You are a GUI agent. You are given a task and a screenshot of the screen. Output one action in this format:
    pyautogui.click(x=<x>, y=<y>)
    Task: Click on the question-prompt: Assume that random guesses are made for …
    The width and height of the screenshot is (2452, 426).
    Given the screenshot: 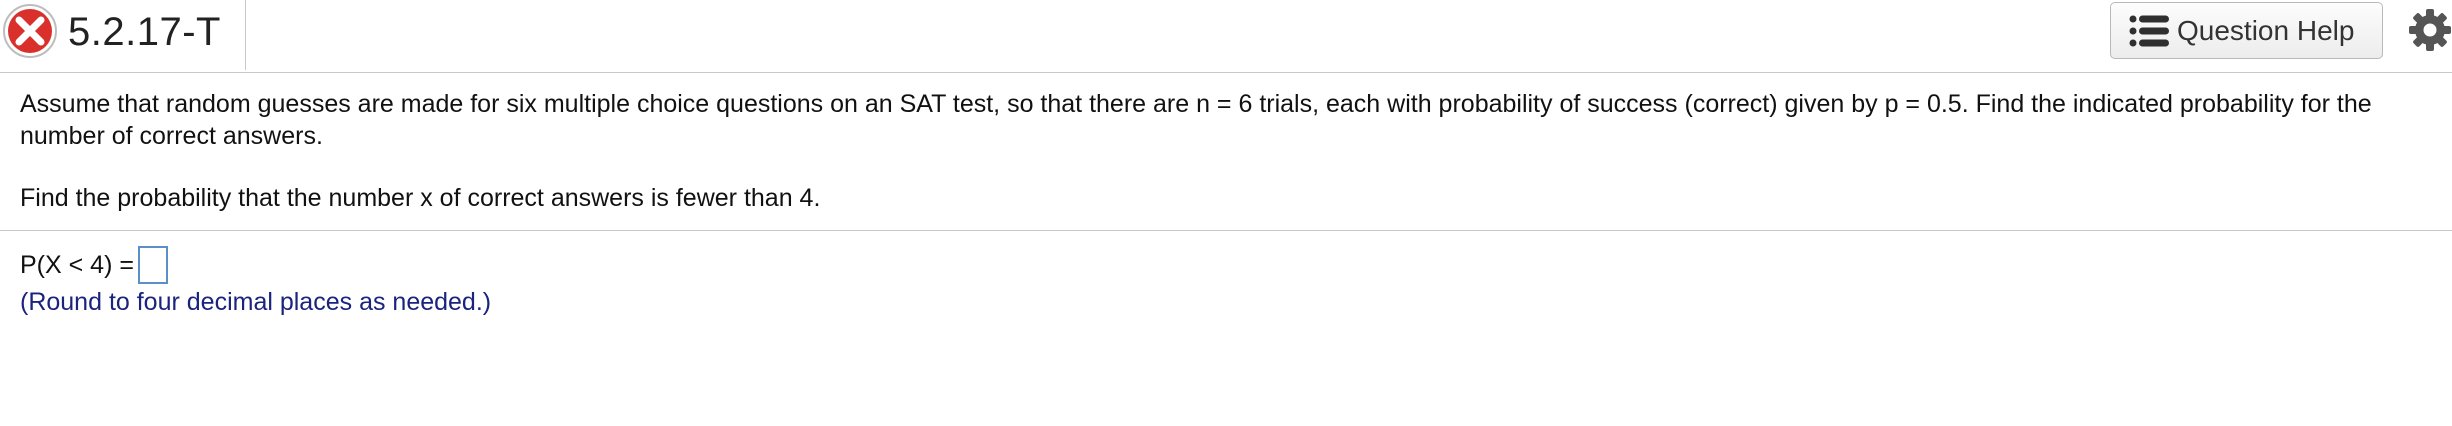 What is the action you would take?
    pyautogui.click(x=1196, y=120)
    